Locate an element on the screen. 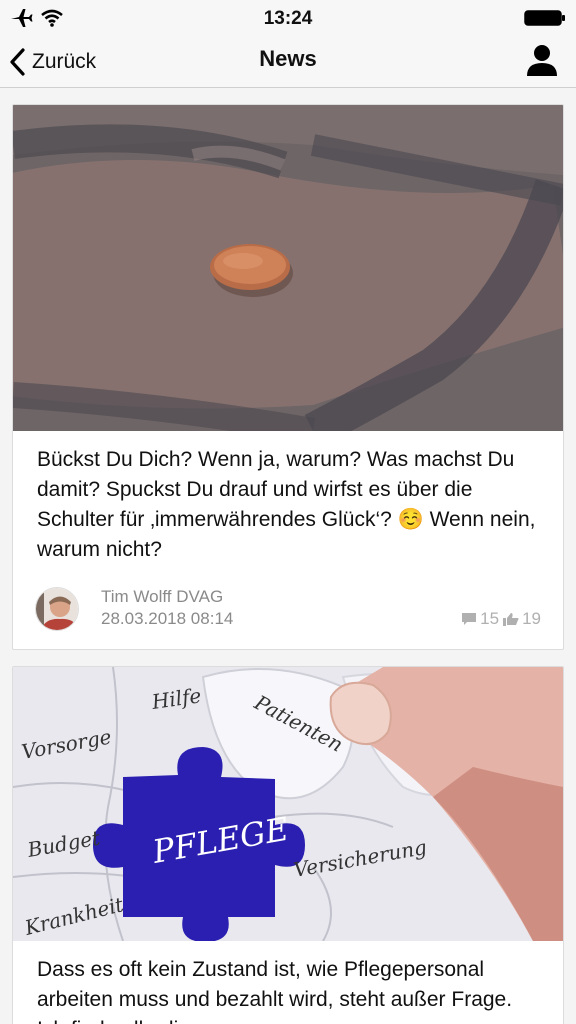 This screenshot has width=576, height=1024. status-time: 13:24 is located at coordinates (288, 18).